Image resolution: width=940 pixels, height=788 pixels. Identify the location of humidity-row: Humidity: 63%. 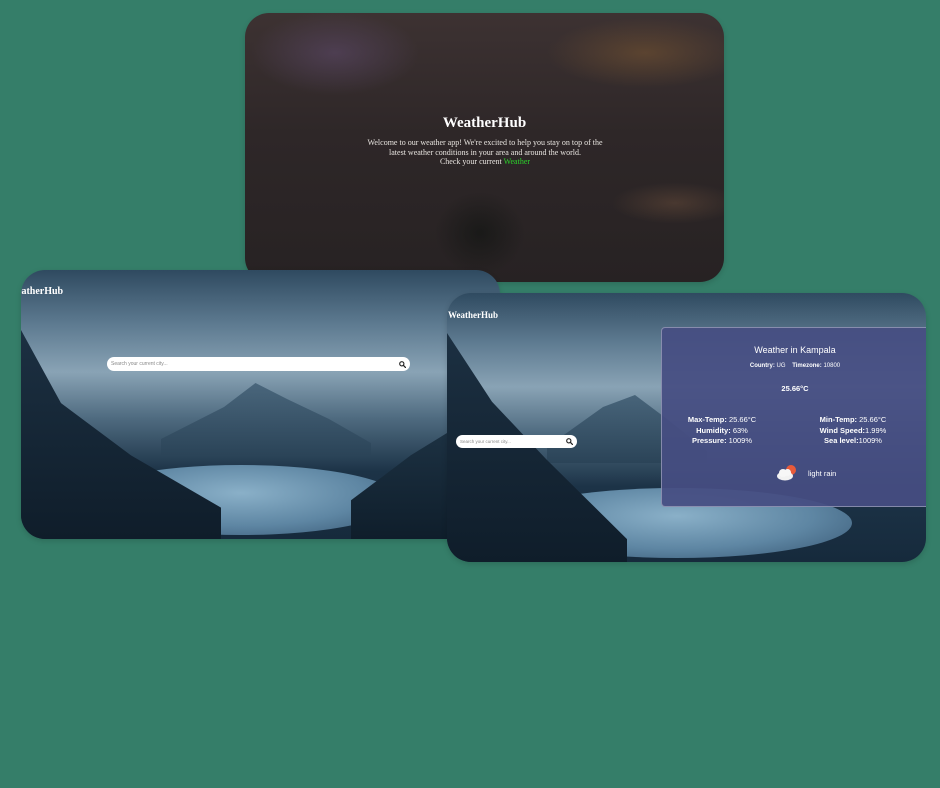
(722, 431).